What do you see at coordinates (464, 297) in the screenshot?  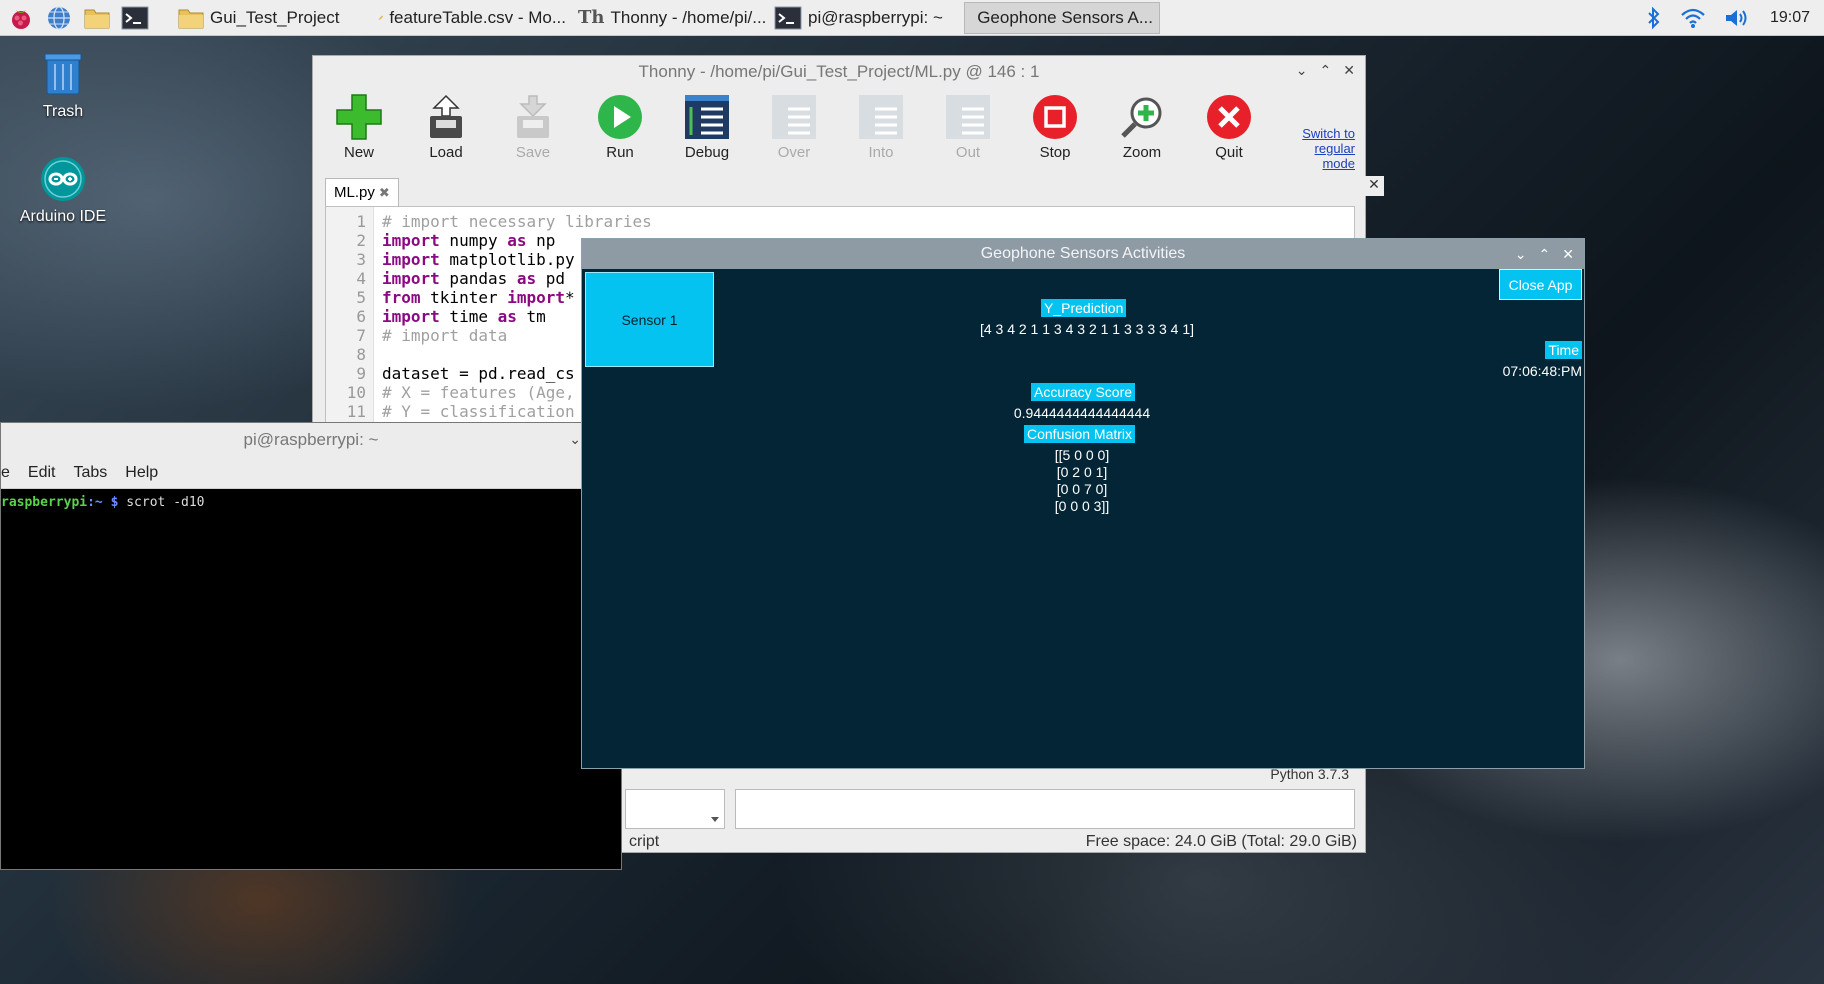 I see `code-text: tkinter` at bounding box center [464, 297].